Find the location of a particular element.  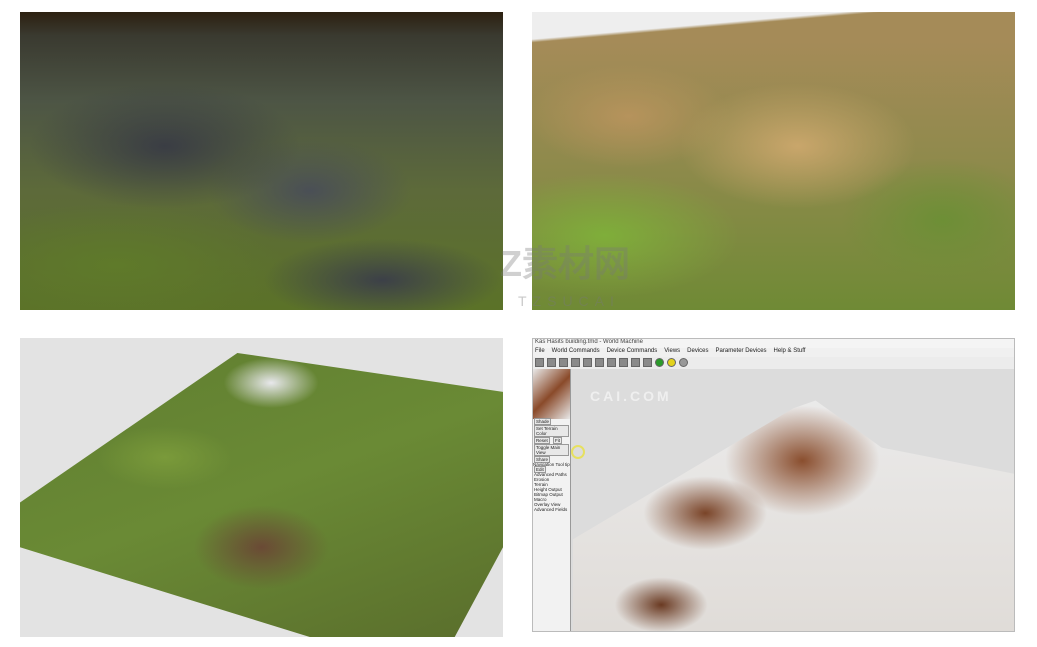

stop-icon is located at coordinates (683, 362).